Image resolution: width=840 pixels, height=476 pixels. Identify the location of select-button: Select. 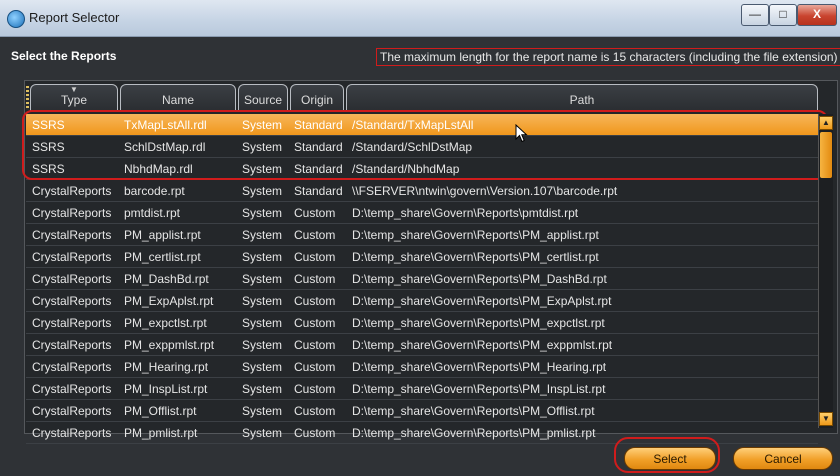
(670, 458).